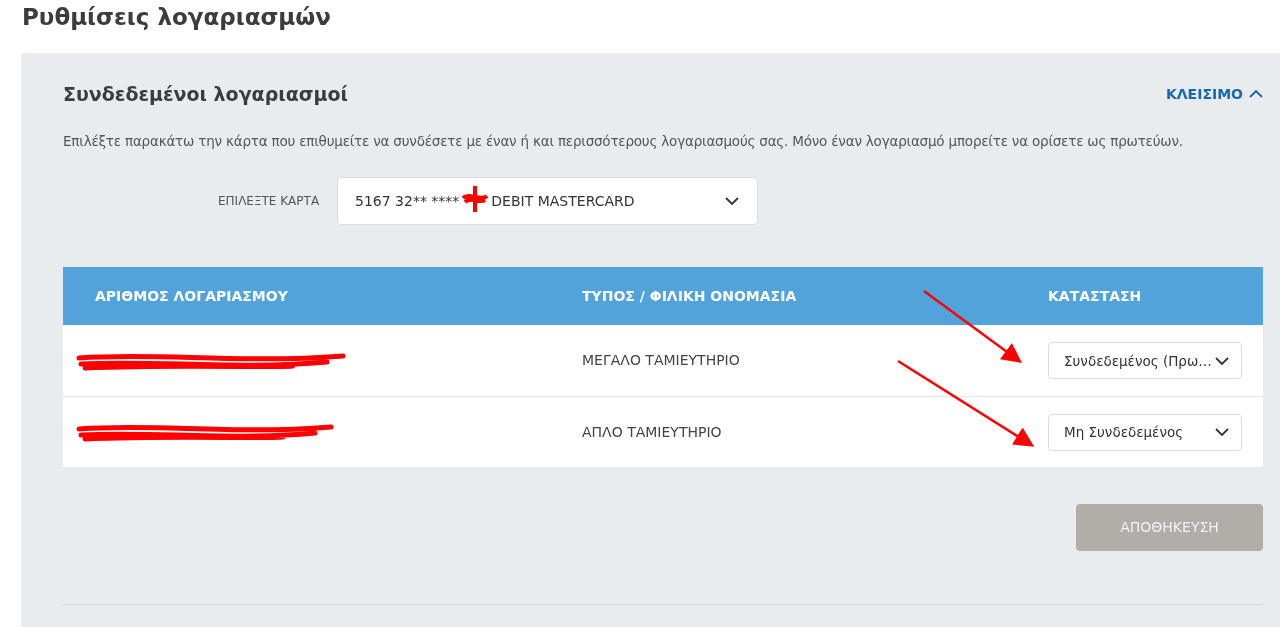  What do you see at coordinates (661, 361) in the screenshot?
I see `table-cell-text: ΜΕΓΑΛΟ ΤΑΜΙΕΥΤΗΡΙΟ` at bounding box center [661, 361].